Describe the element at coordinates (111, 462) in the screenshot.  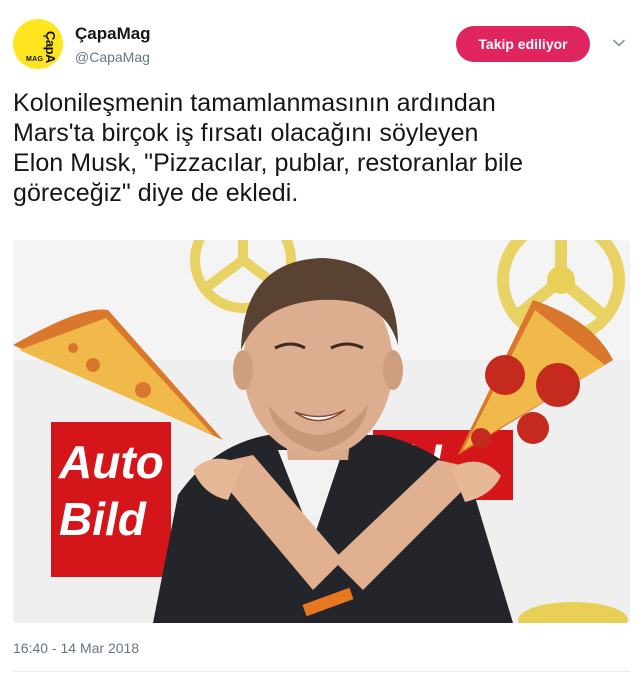
I see `sign-left-text: Auto` at that location.